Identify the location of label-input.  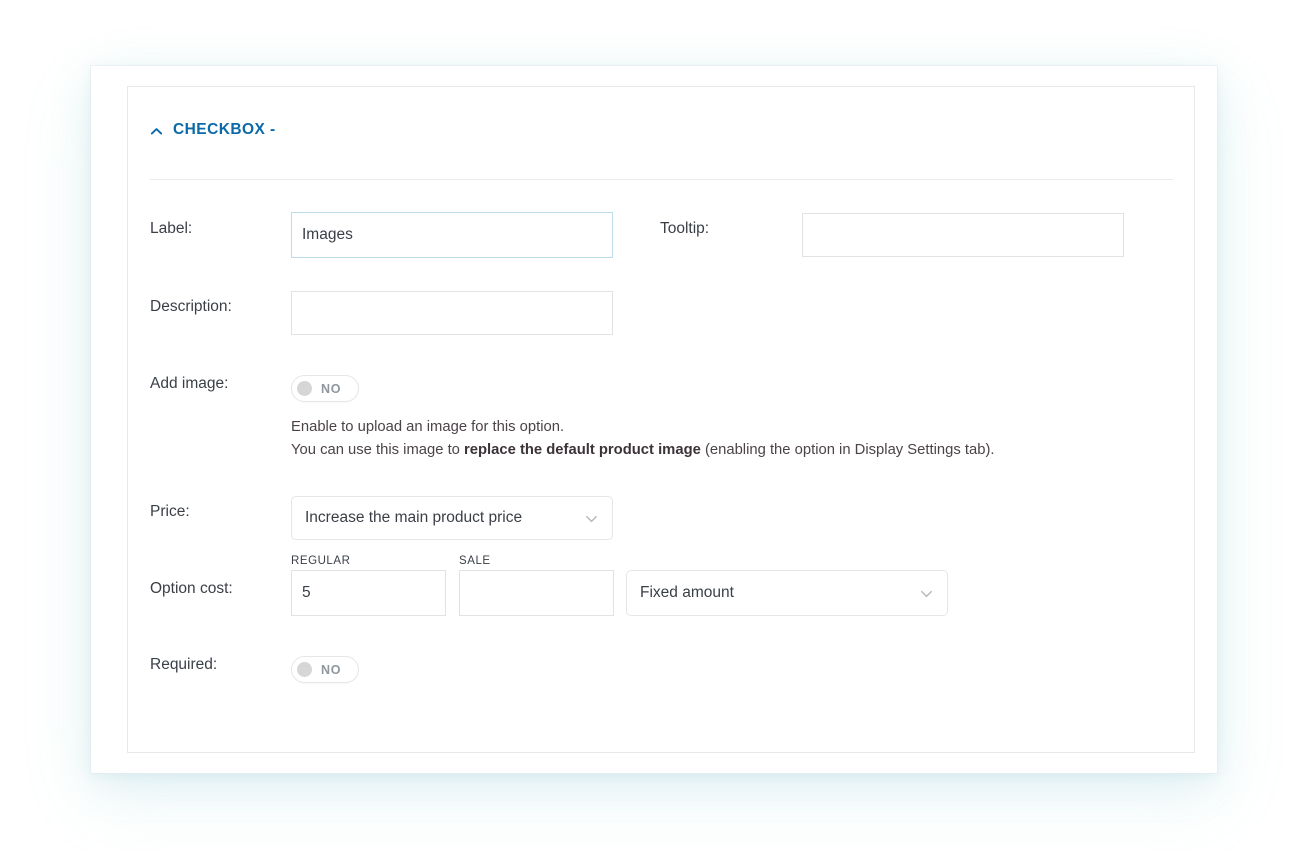
(452, 235).